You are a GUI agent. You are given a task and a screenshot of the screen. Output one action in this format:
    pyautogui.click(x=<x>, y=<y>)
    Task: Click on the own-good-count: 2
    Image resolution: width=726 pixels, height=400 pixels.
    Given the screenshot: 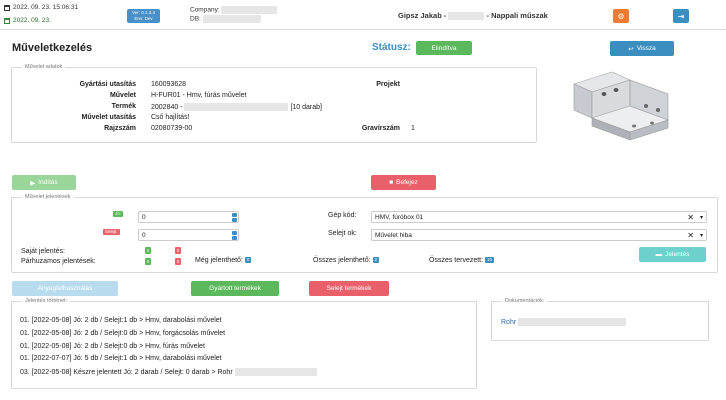 What is the action you would take?
    pyautogui.click(x=148, y=250)
    